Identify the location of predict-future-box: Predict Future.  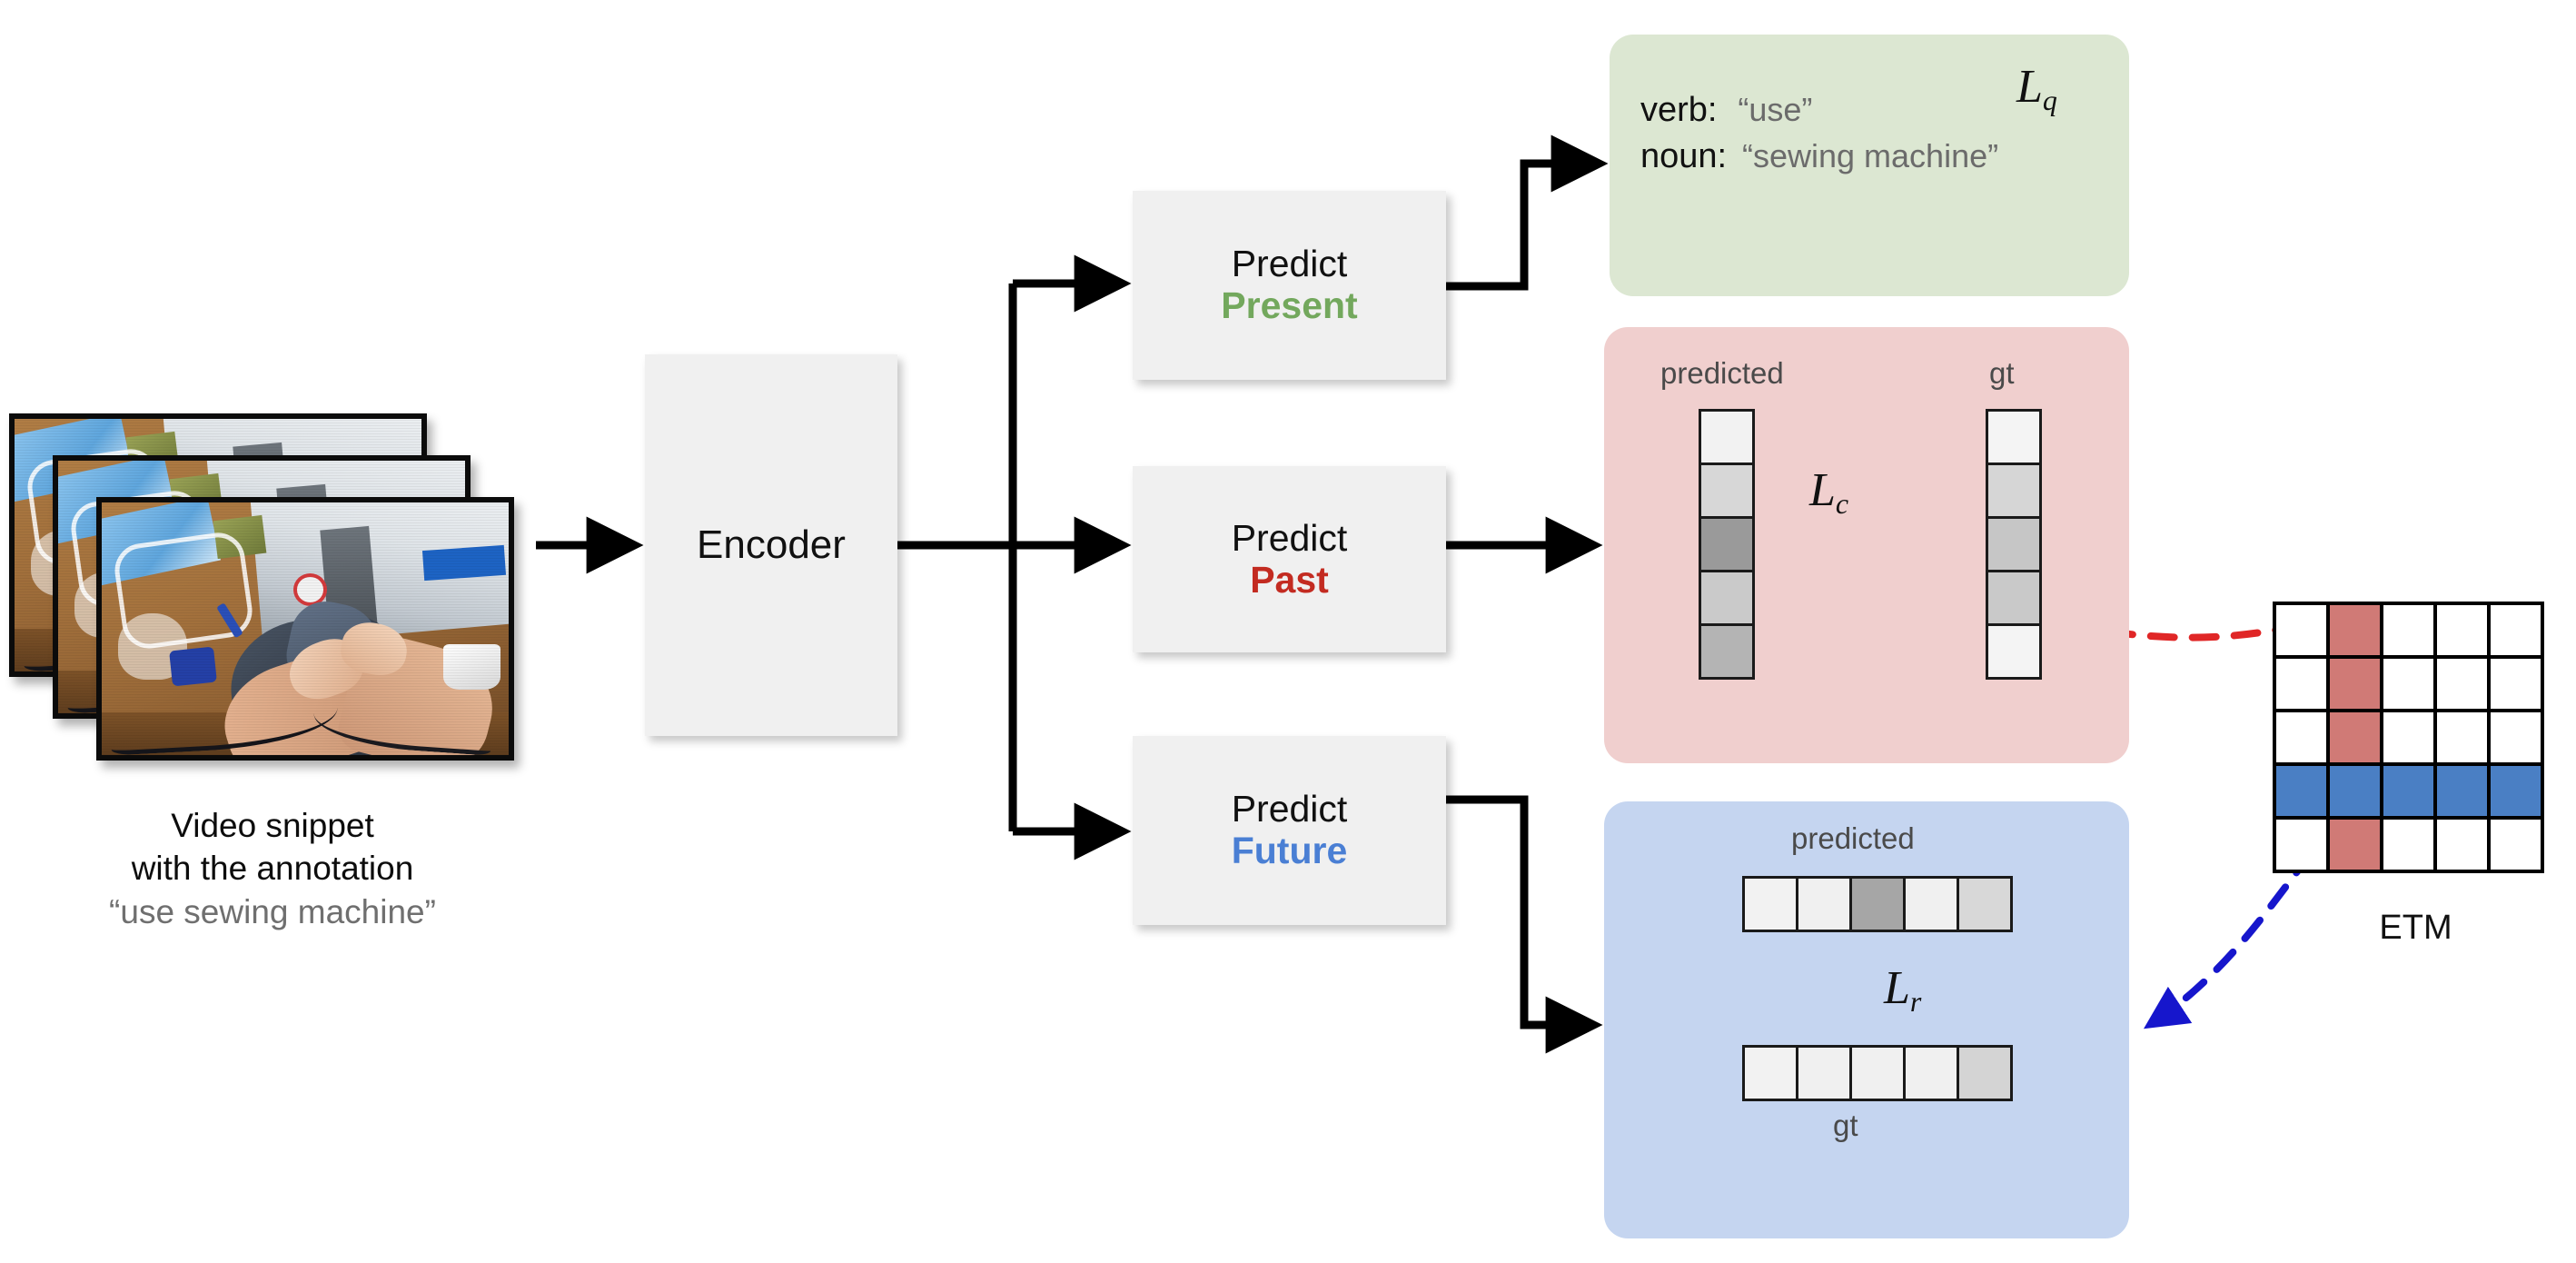
(1289, 830).